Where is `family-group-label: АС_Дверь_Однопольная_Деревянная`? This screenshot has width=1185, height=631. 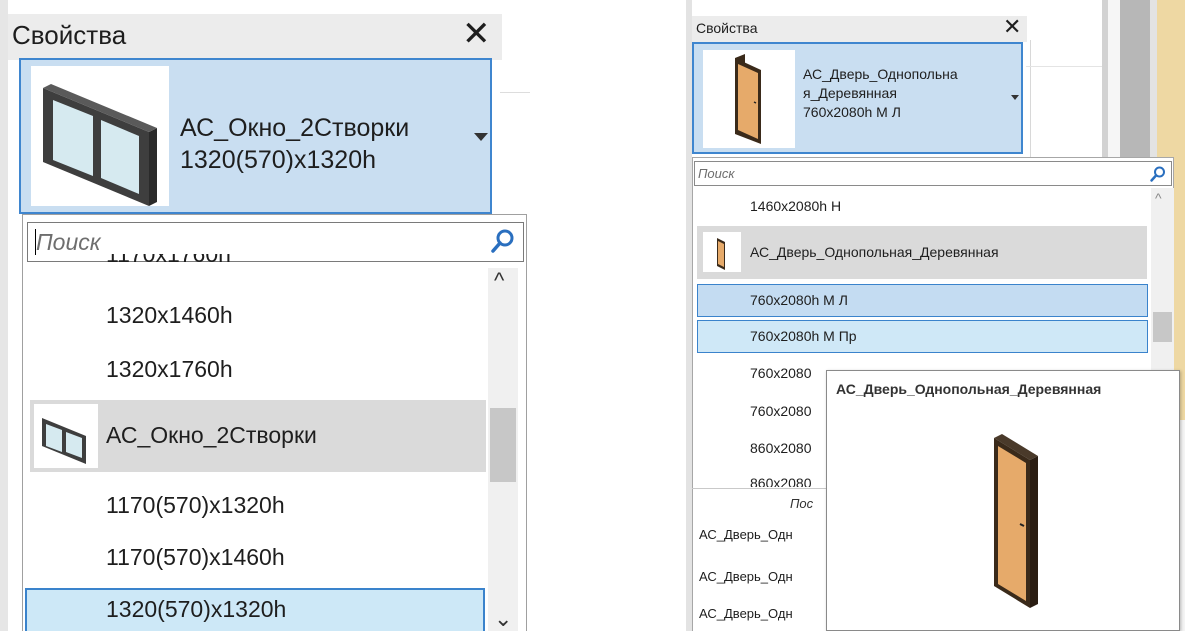
family-group-label: АС_Дверь_Однопольная_Деревянная is located at coordinates (874, 252).